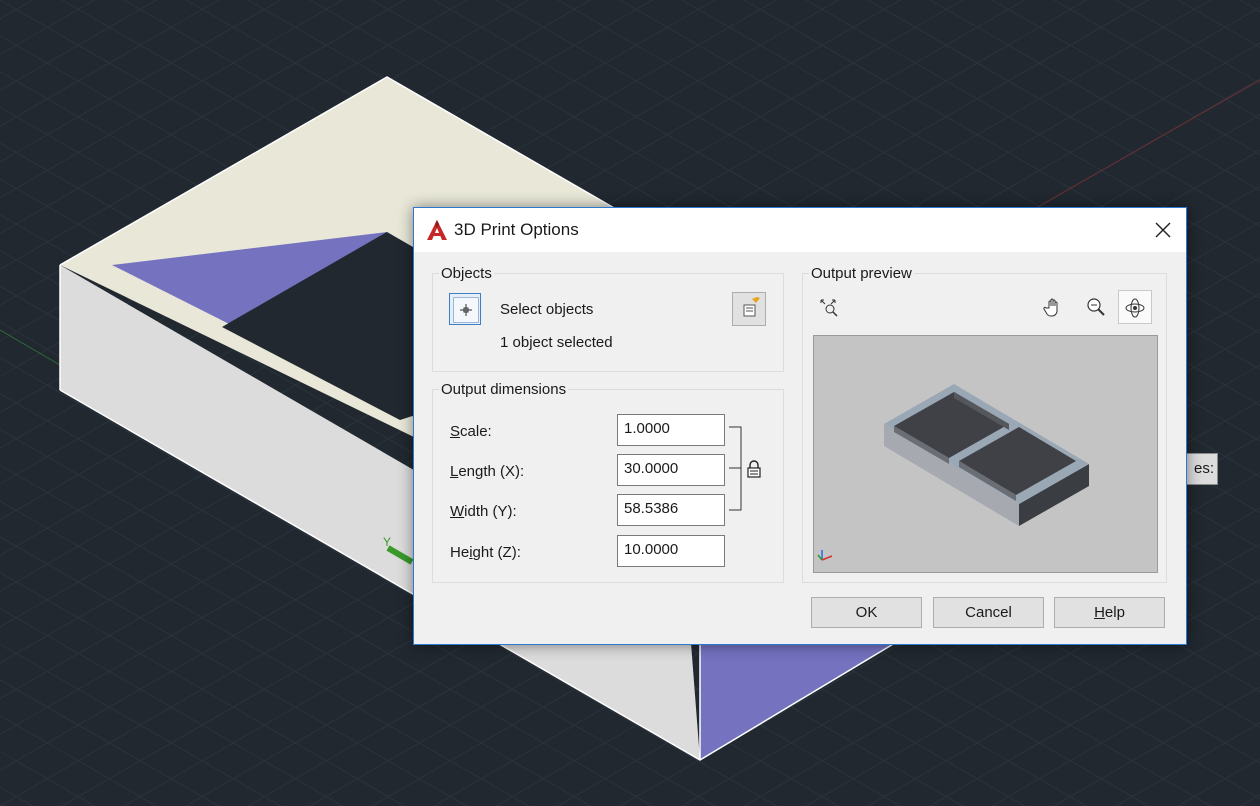 The width and height of the screenshot is (1260, 806). Describe the element at coordinates (387, 542) in the screenshot. I see `svg-text: Y` at that location.